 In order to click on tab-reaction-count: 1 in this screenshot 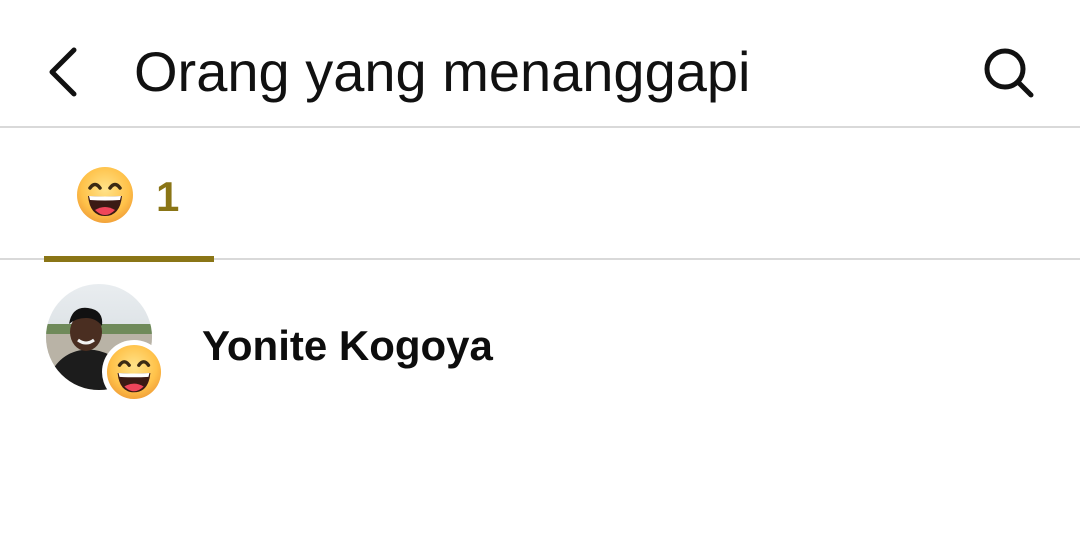, I will do `click(168, 196)`.